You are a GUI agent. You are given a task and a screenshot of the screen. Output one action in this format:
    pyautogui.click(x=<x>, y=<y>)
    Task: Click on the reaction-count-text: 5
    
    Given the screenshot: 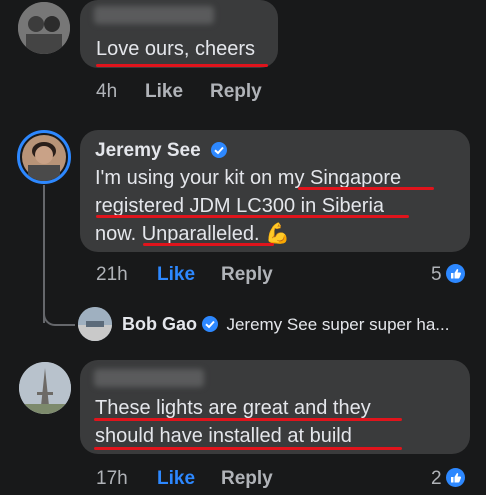 What is the action you would take?
    pyautogui.click(x=436, y=274)
    